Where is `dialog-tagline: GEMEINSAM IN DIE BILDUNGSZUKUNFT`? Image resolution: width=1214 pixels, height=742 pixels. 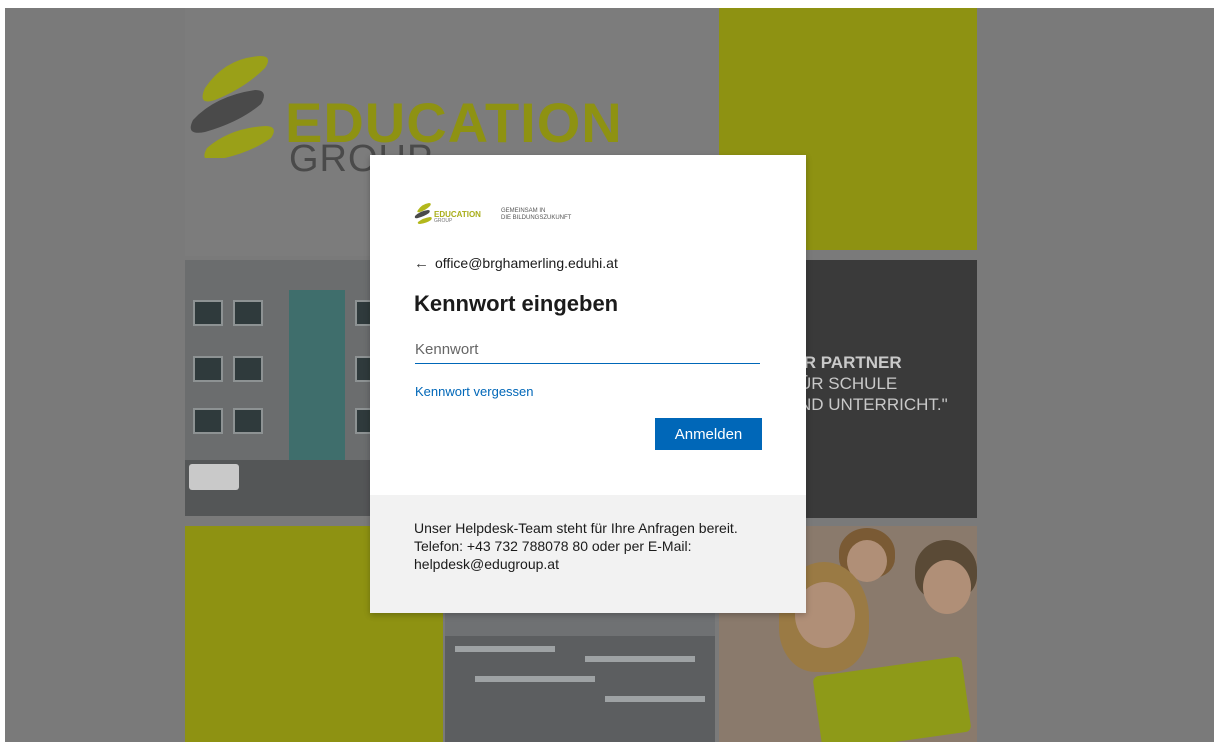 dialog-tagline: GEMEINSAM IN DIE BILDUNGSZUKUNFT is located at coordinates (536, 215).